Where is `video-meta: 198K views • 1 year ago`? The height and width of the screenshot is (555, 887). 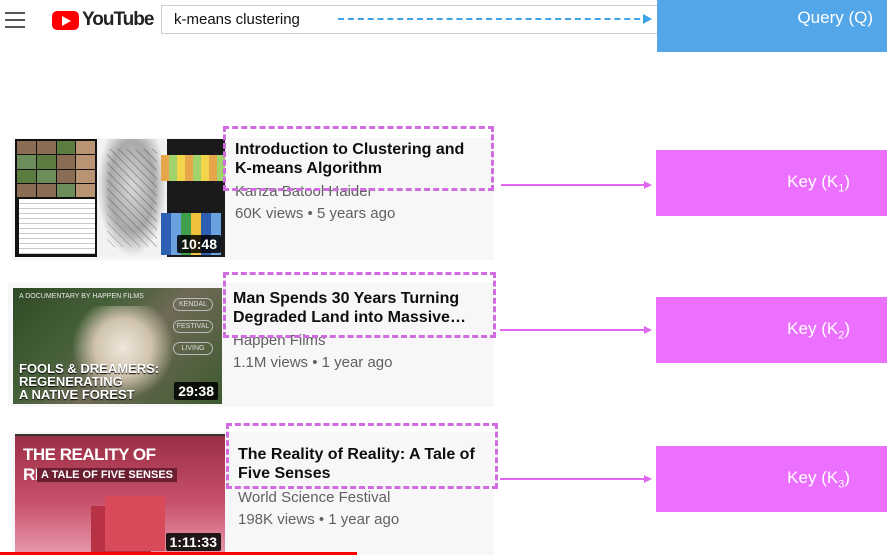
video-meta: 198K views • 1 year ago is located at coordinates (319, 519).